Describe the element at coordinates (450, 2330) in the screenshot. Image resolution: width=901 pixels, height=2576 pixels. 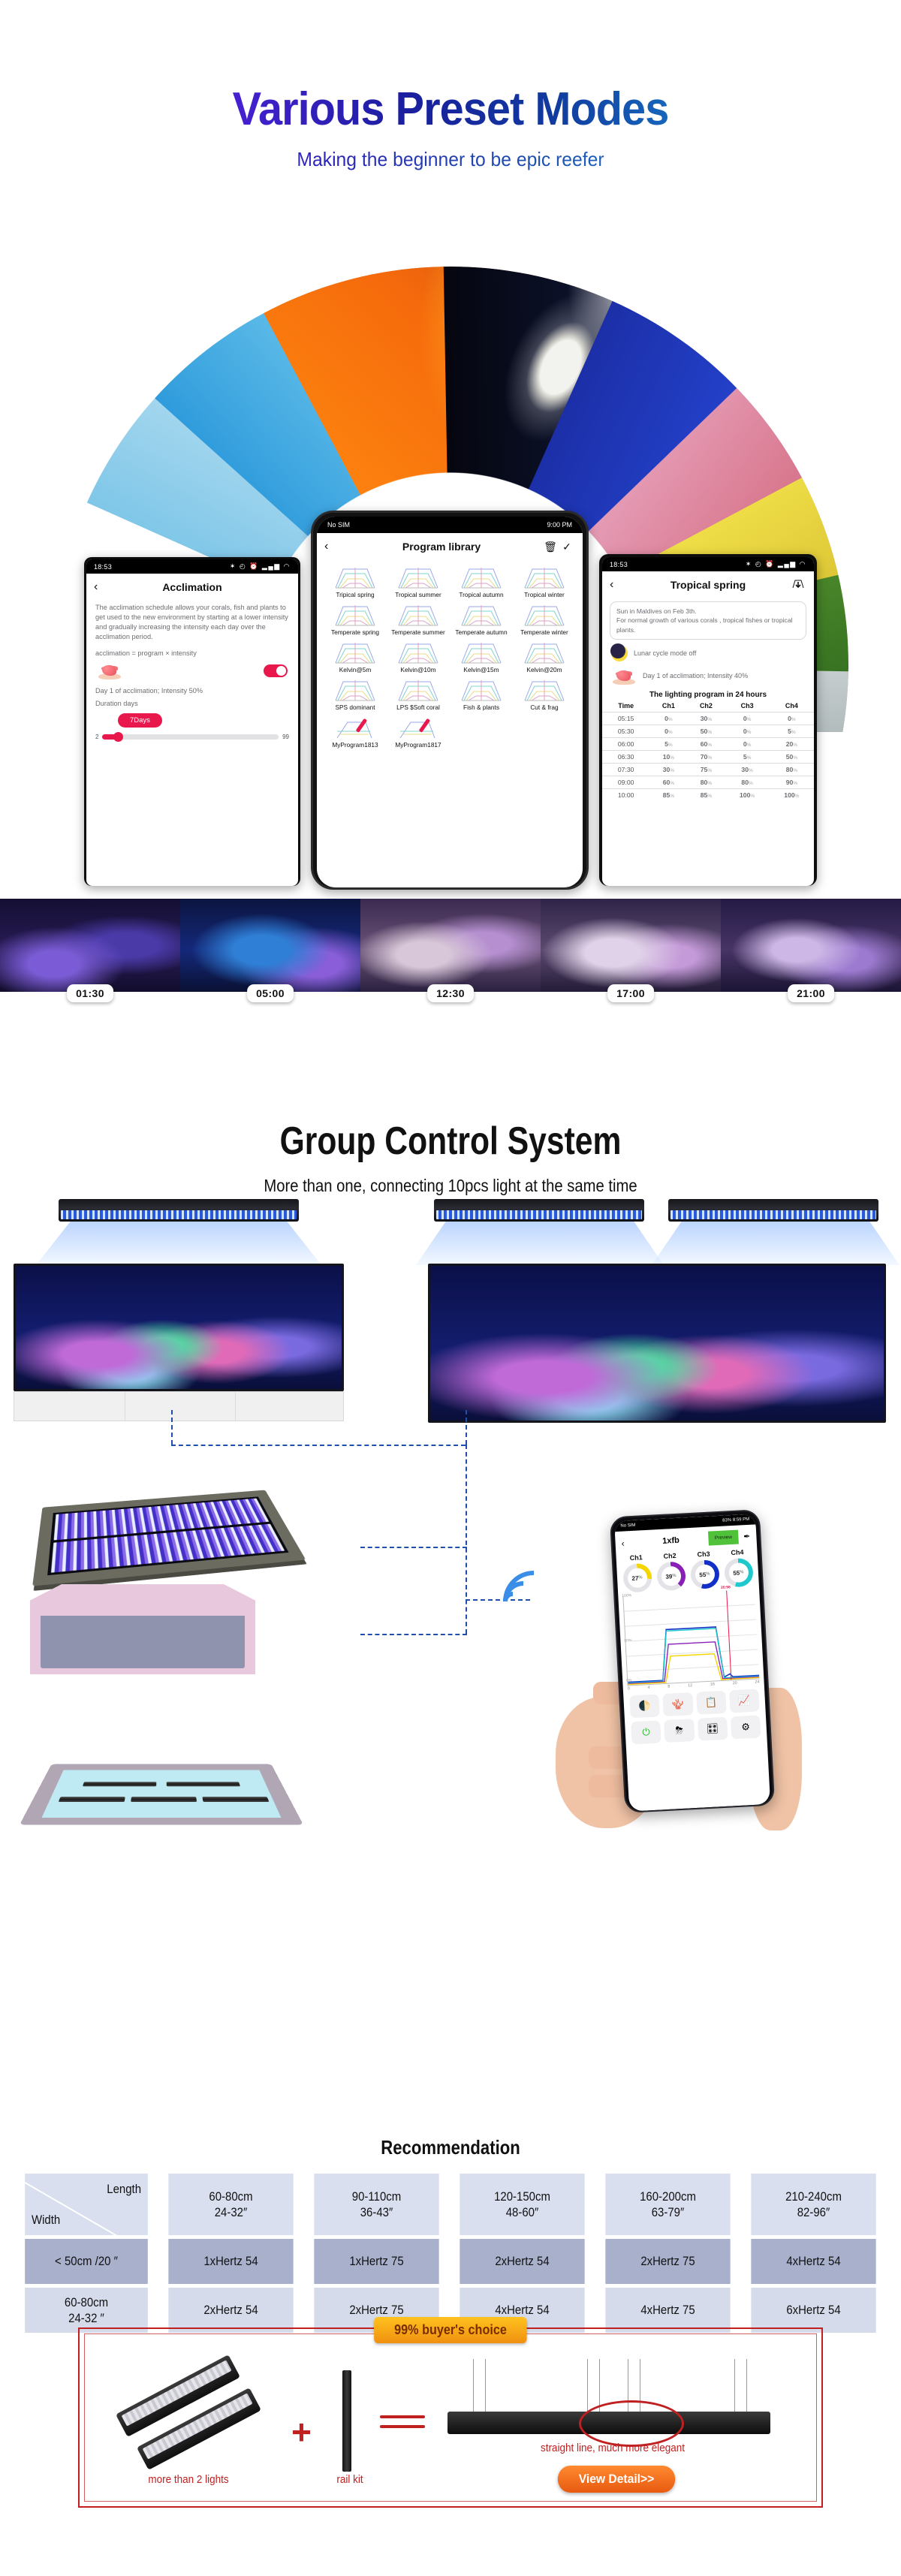
I see `banner-ribbon: 99% buyer's choice` at that location.